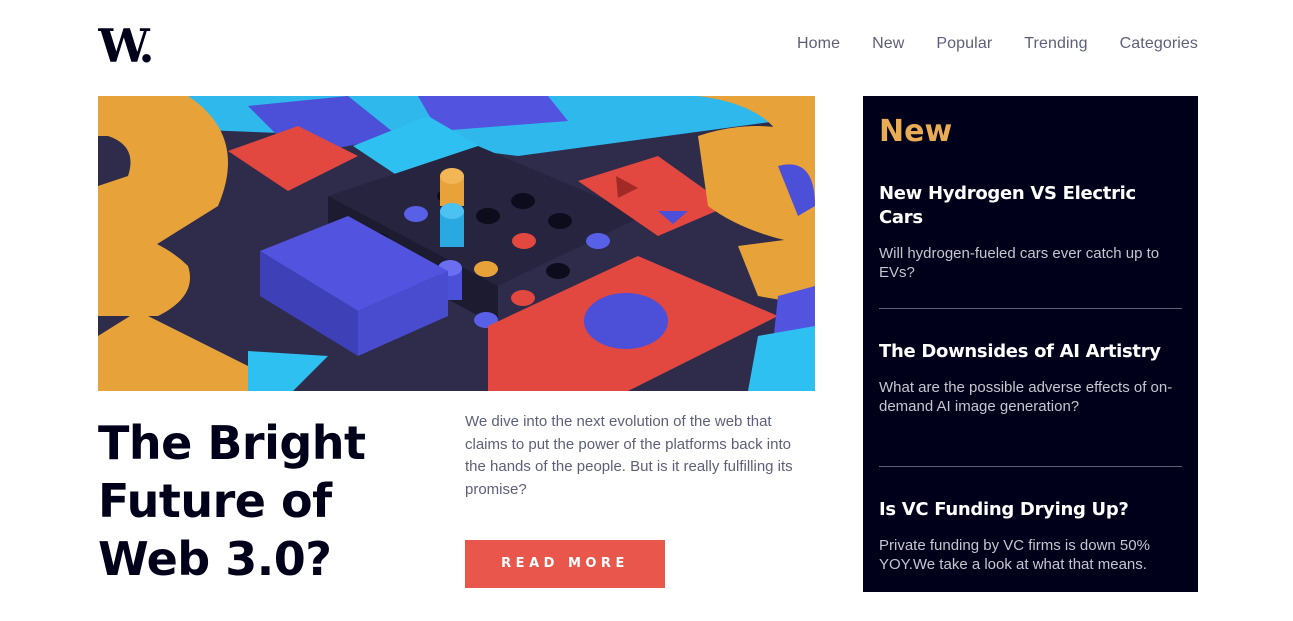  I want to click on nav-new-link: New, so click(888, 44).